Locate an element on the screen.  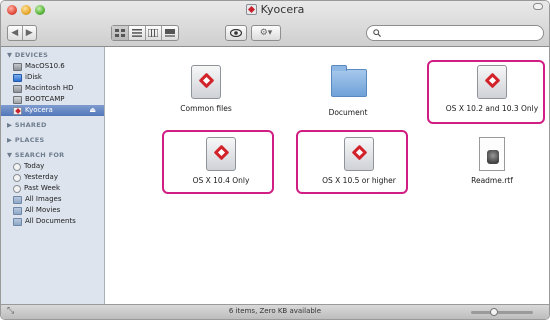
icon-size-slider is located at coordinates (502, 312).